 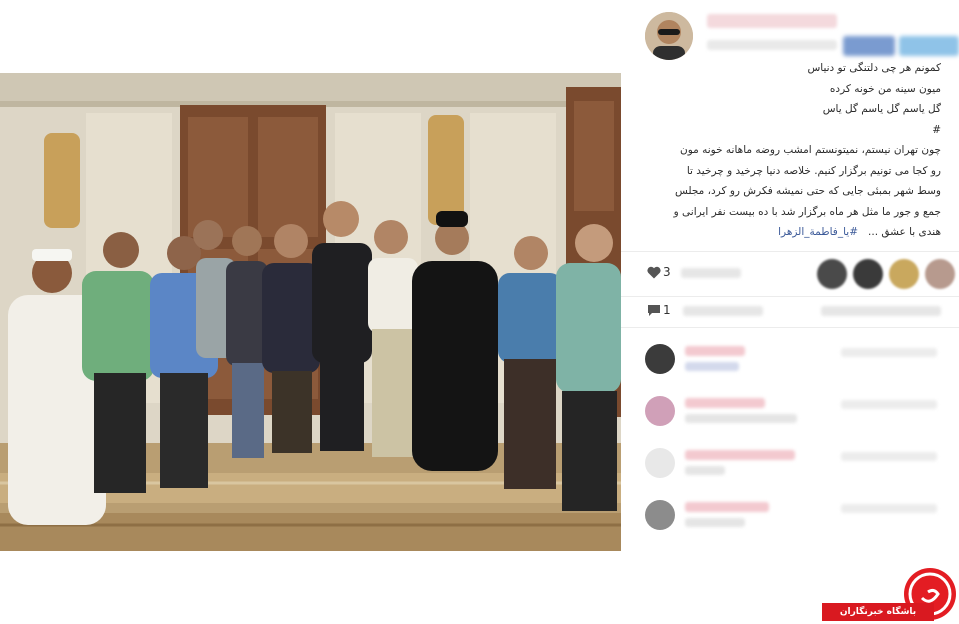 What do you see at coordinates (654, 310) in the screenshot?
I see `speech-bubble-icon` at bounding box center [654, 310].